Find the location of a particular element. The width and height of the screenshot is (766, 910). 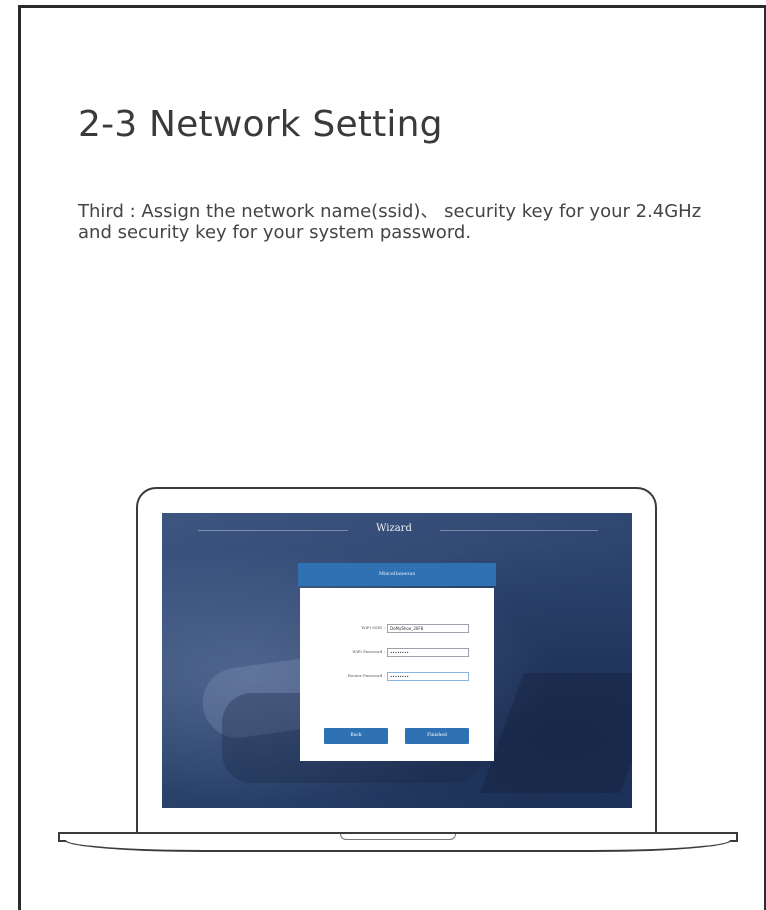

dialog-header: Miscellaneous is located at coordinates (397, 574).